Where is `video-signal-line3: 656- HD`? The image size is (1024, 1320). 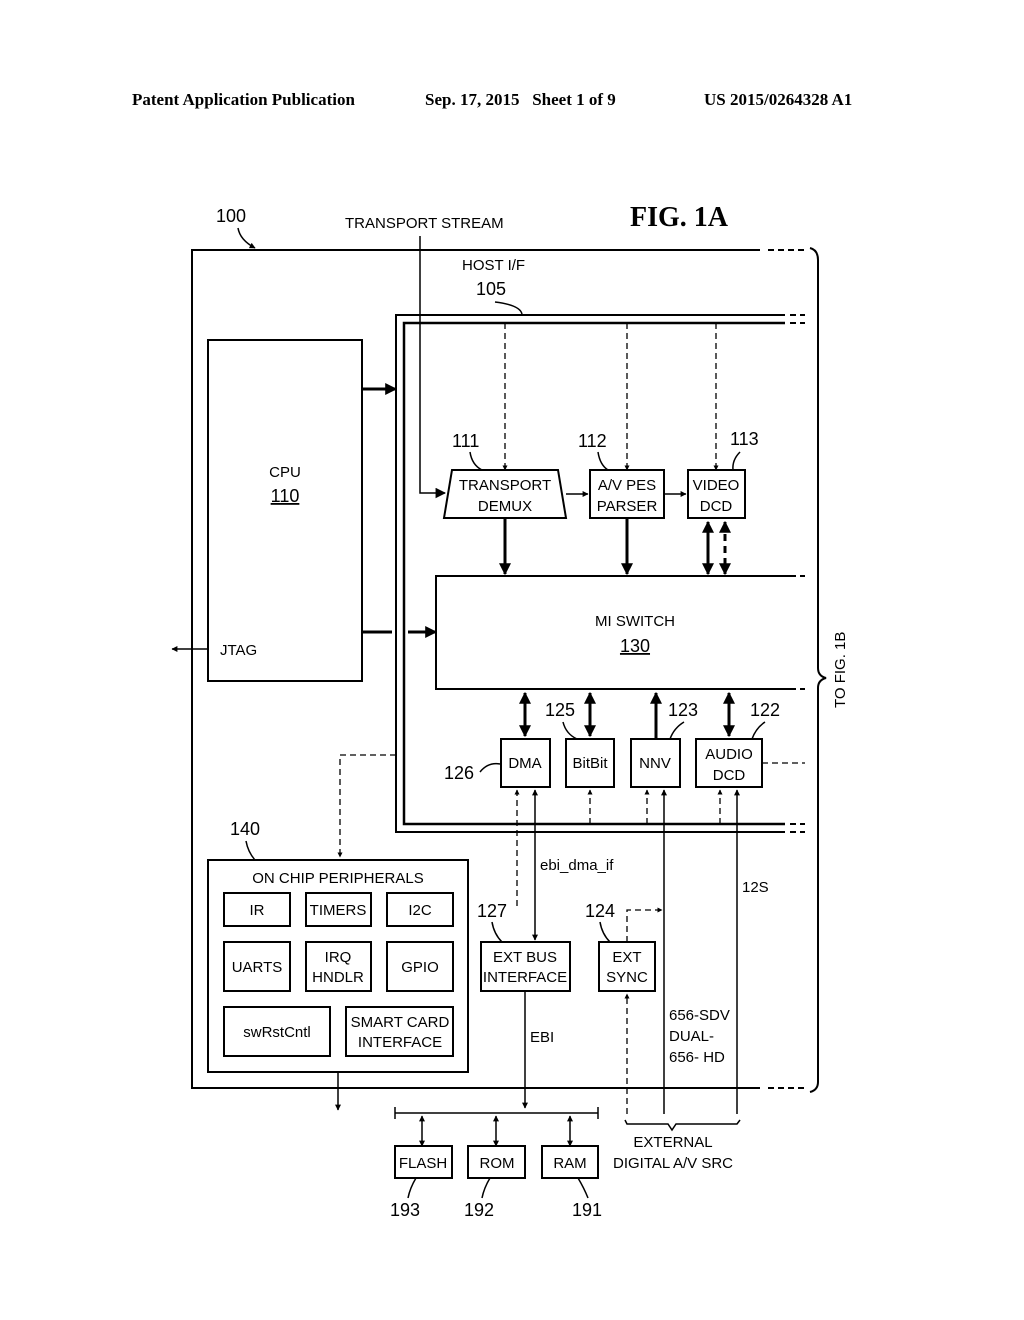
video-signal-line3: 656- HD is located at coordinates (697, 1057).